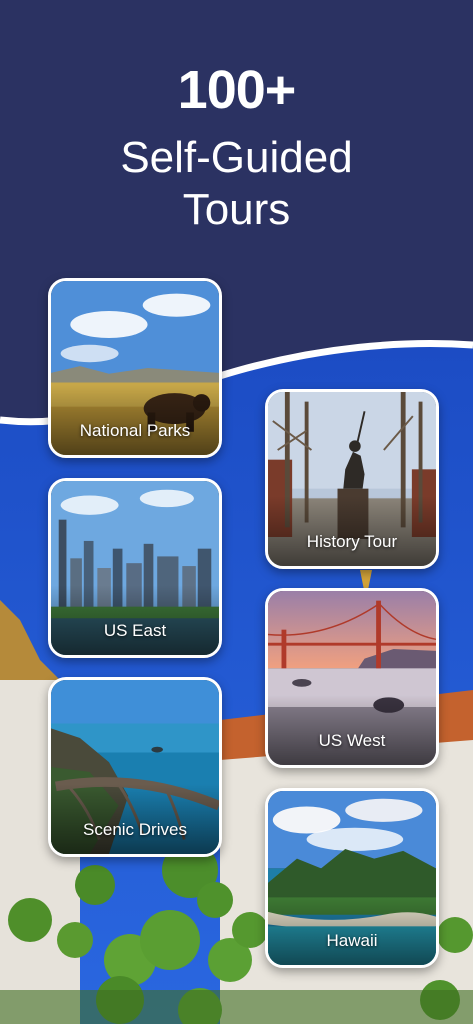 This screenshot has height=1024, width=473. Describe the element at coordinates (135, 767) in the screenshot. I see `tour-card-scenic-drives: Scenic Drives` at that location.